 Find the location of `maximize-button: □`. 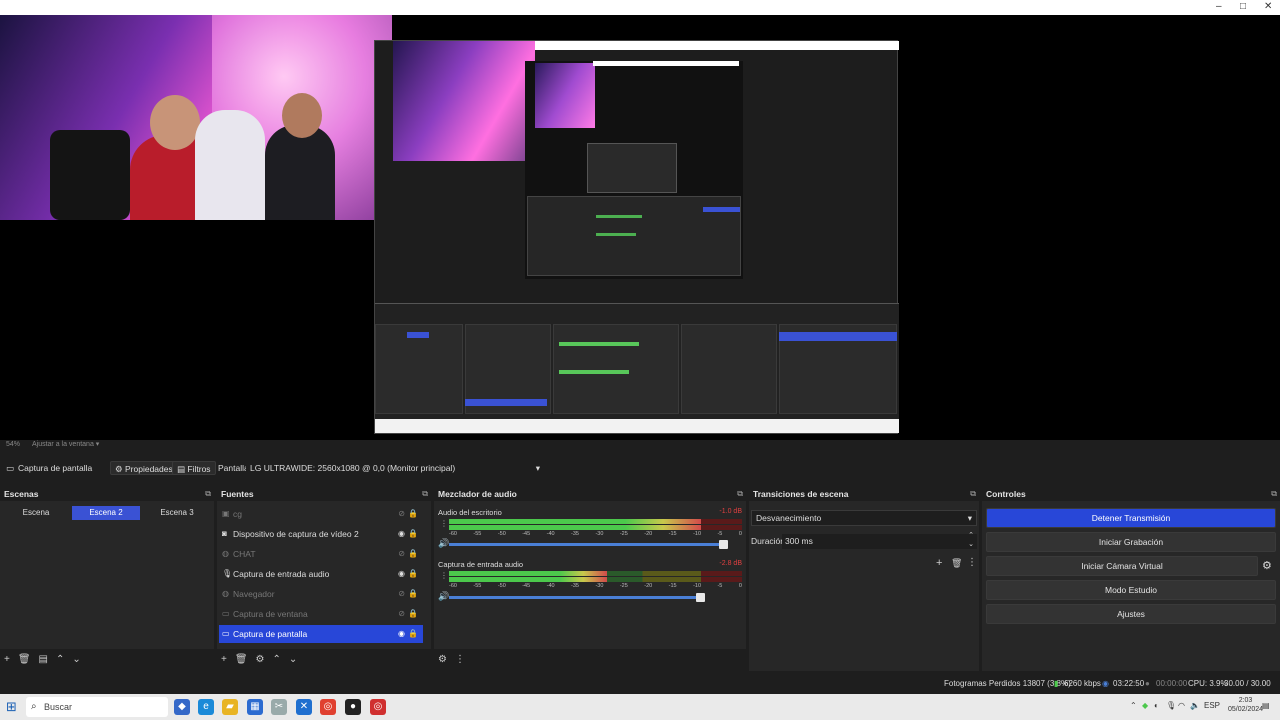

maximize-button: □ is located at coordinates (1243, 7).